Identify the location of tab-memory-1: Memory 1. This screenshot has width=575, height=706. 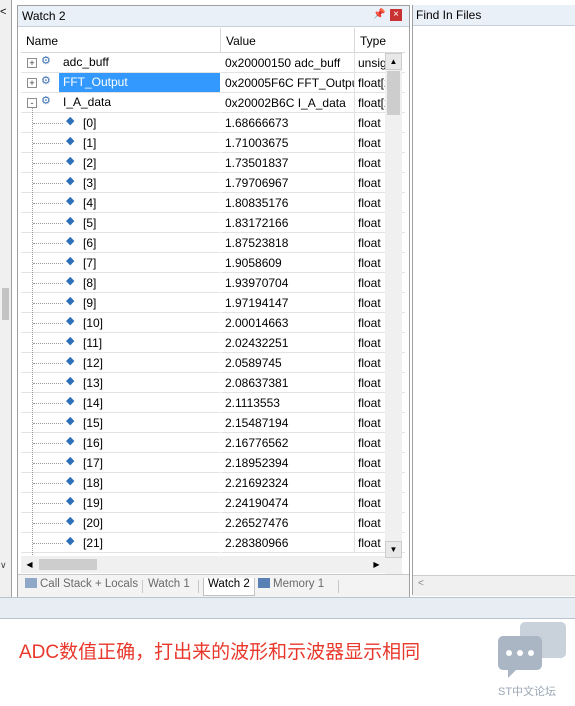
(291, 586).